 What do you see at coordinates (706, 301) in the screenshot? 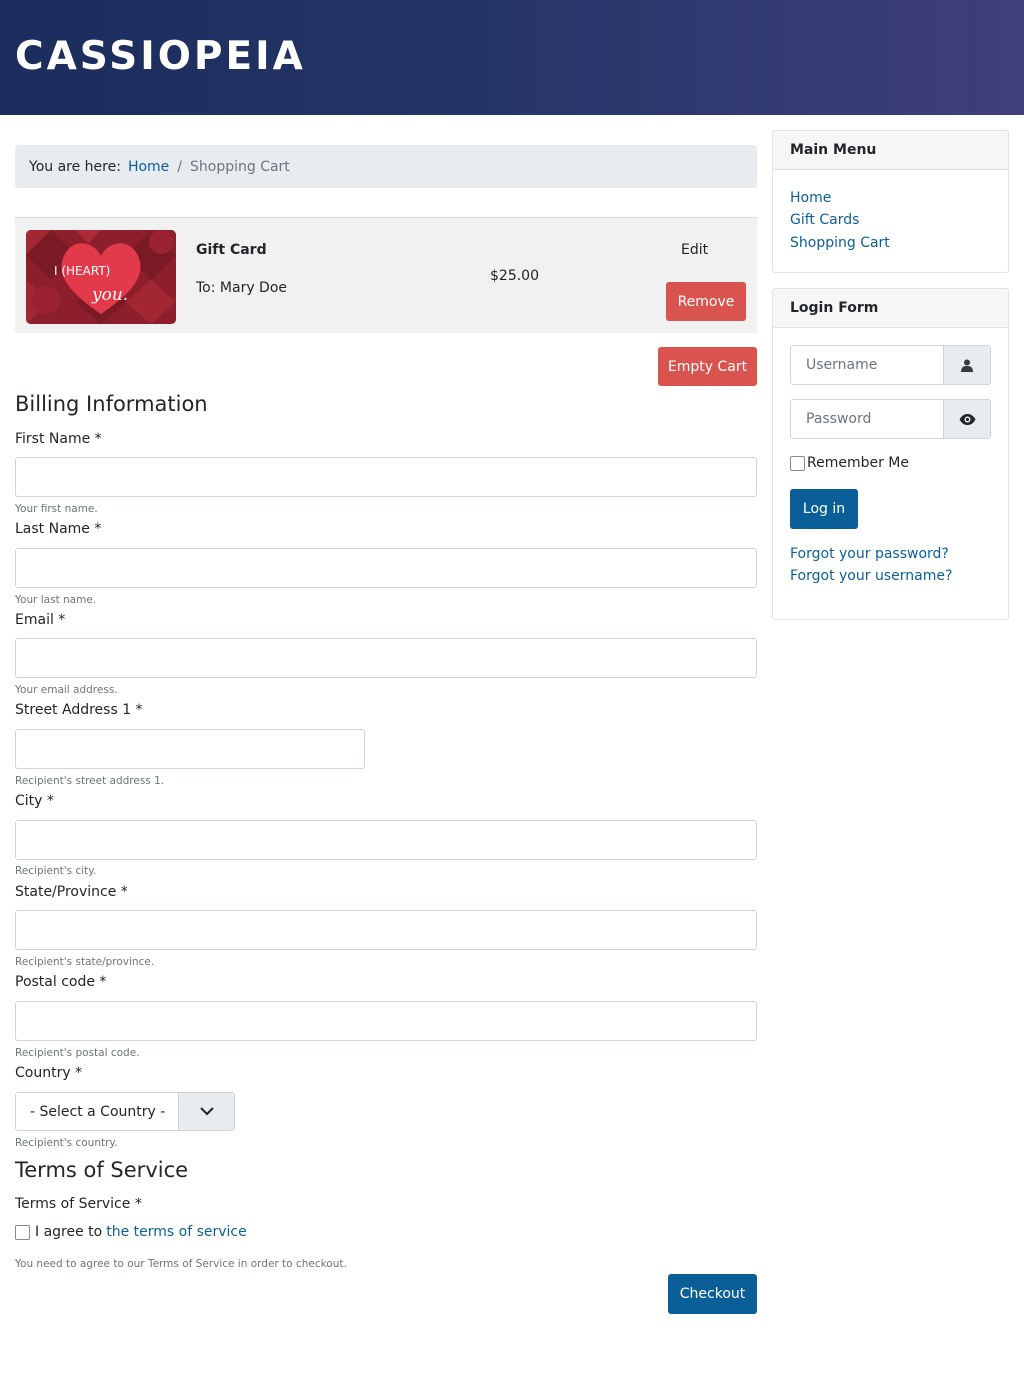
I see `remove-item-button: Remove` at bounding box center [706, 301].